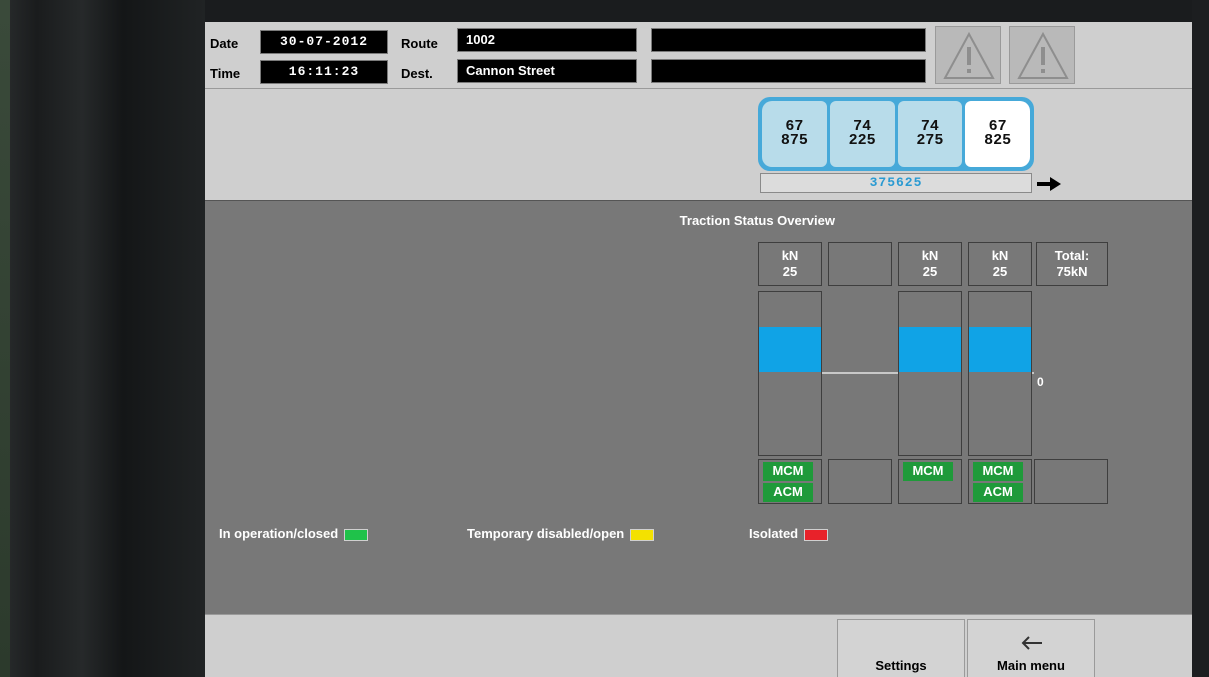 This screenshot has height=677, width=1209. What do you see at coordinates (1031, 665) in the screenshot?
I see `main-menu-label: Main menu` at bounding box center [1031, 665].